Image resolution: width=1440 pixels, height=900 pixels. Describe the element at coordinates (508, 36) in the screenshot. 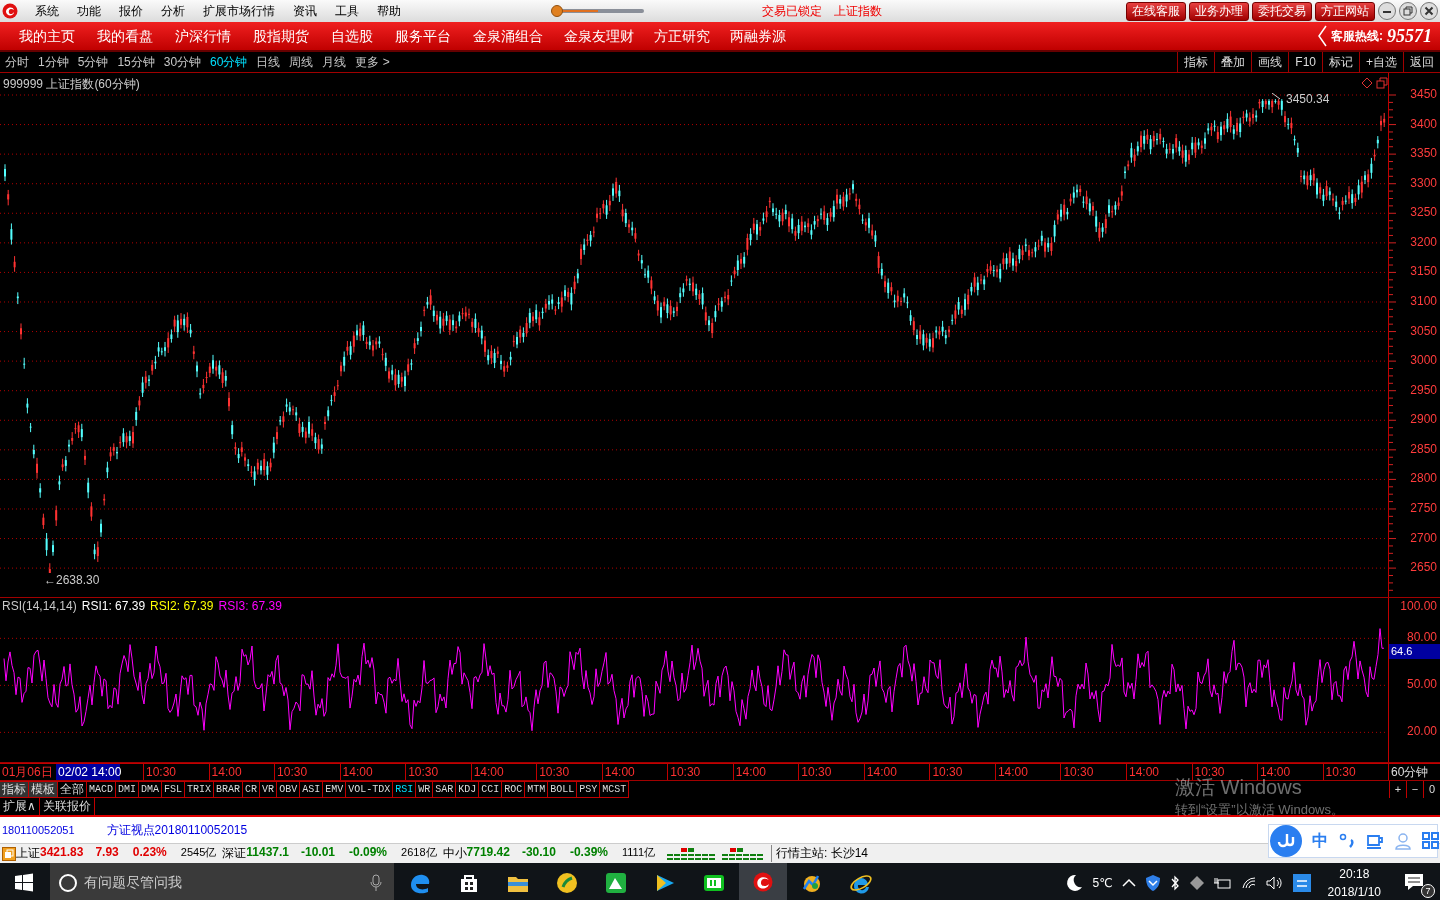

I see `nav-item: 金泉涌组合` at that location.